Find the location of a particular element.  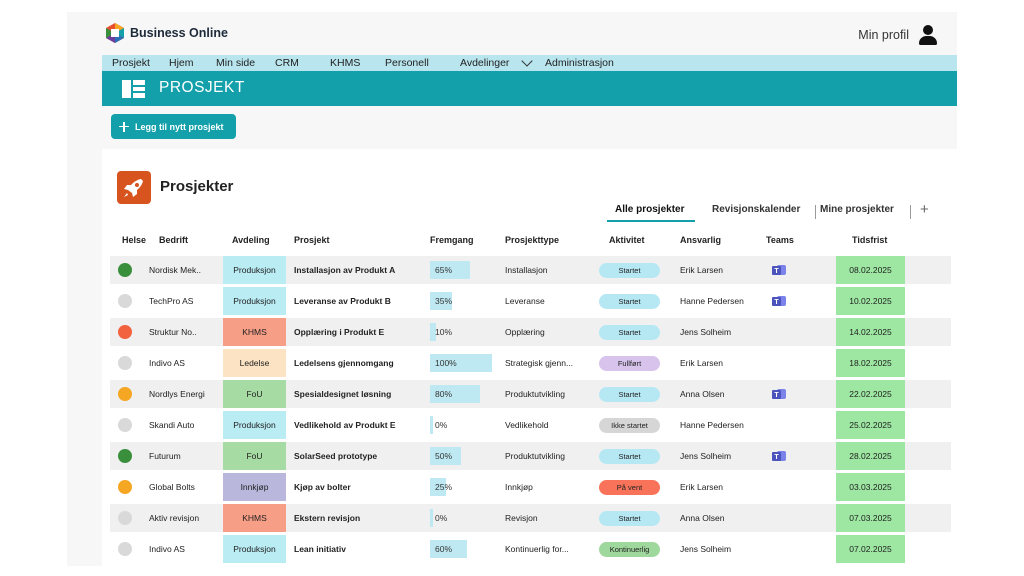

page-title: PROSJEKT is located at coordinates (202, 87).